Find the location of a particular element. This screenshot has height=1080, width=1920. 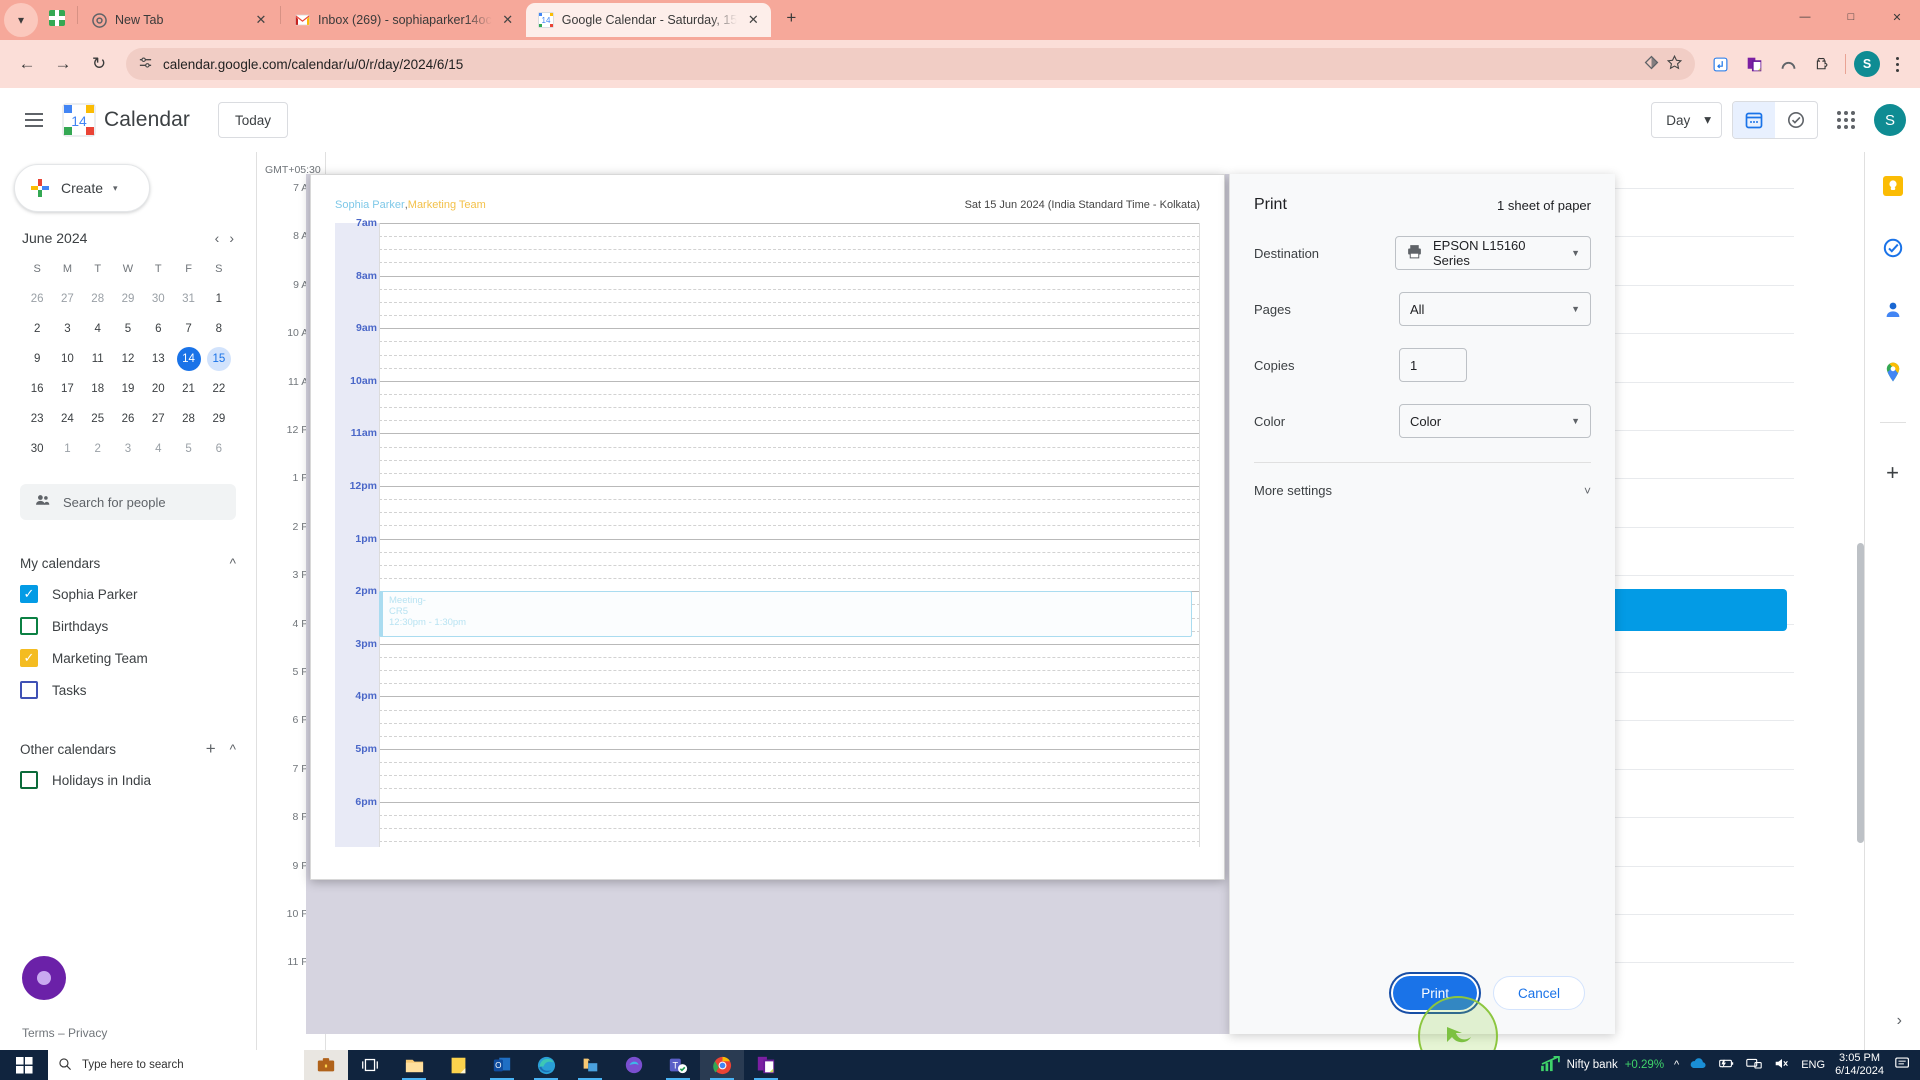

add-addon-icon: + is located at coordinates (1893, 472).